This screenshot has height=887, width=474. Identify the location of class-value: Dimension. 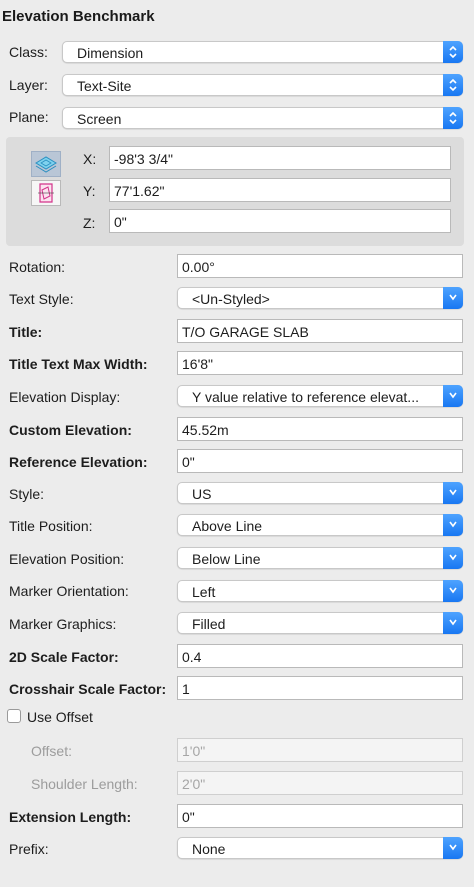
(110, 53).